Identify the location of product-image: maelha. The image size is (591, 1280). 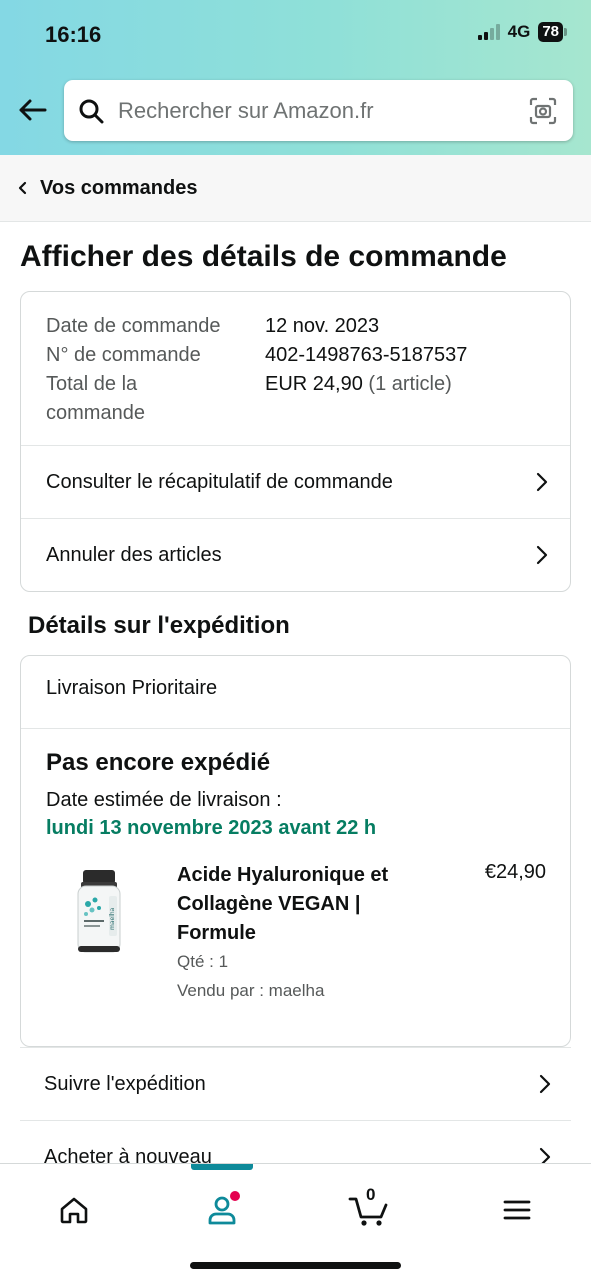
(99, 912).